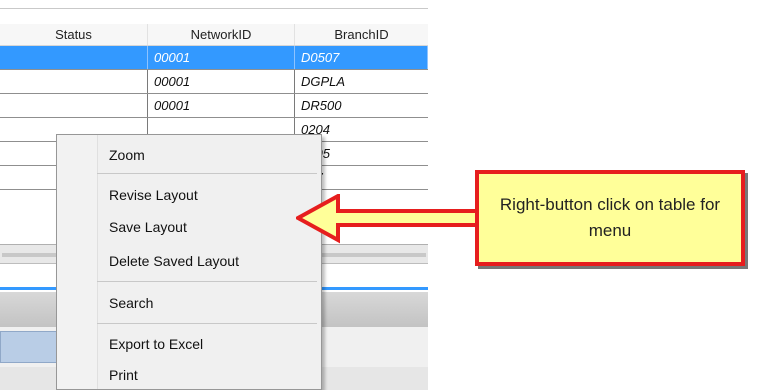 This screenshot has width=758, height=390. I want to click on table-row: 00001 DGPLA, so click(214, 82).